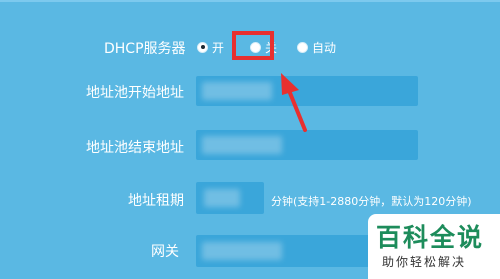  I want to click on watermark-logo: 百科全说 助你轻松解决, so click(434, 246).